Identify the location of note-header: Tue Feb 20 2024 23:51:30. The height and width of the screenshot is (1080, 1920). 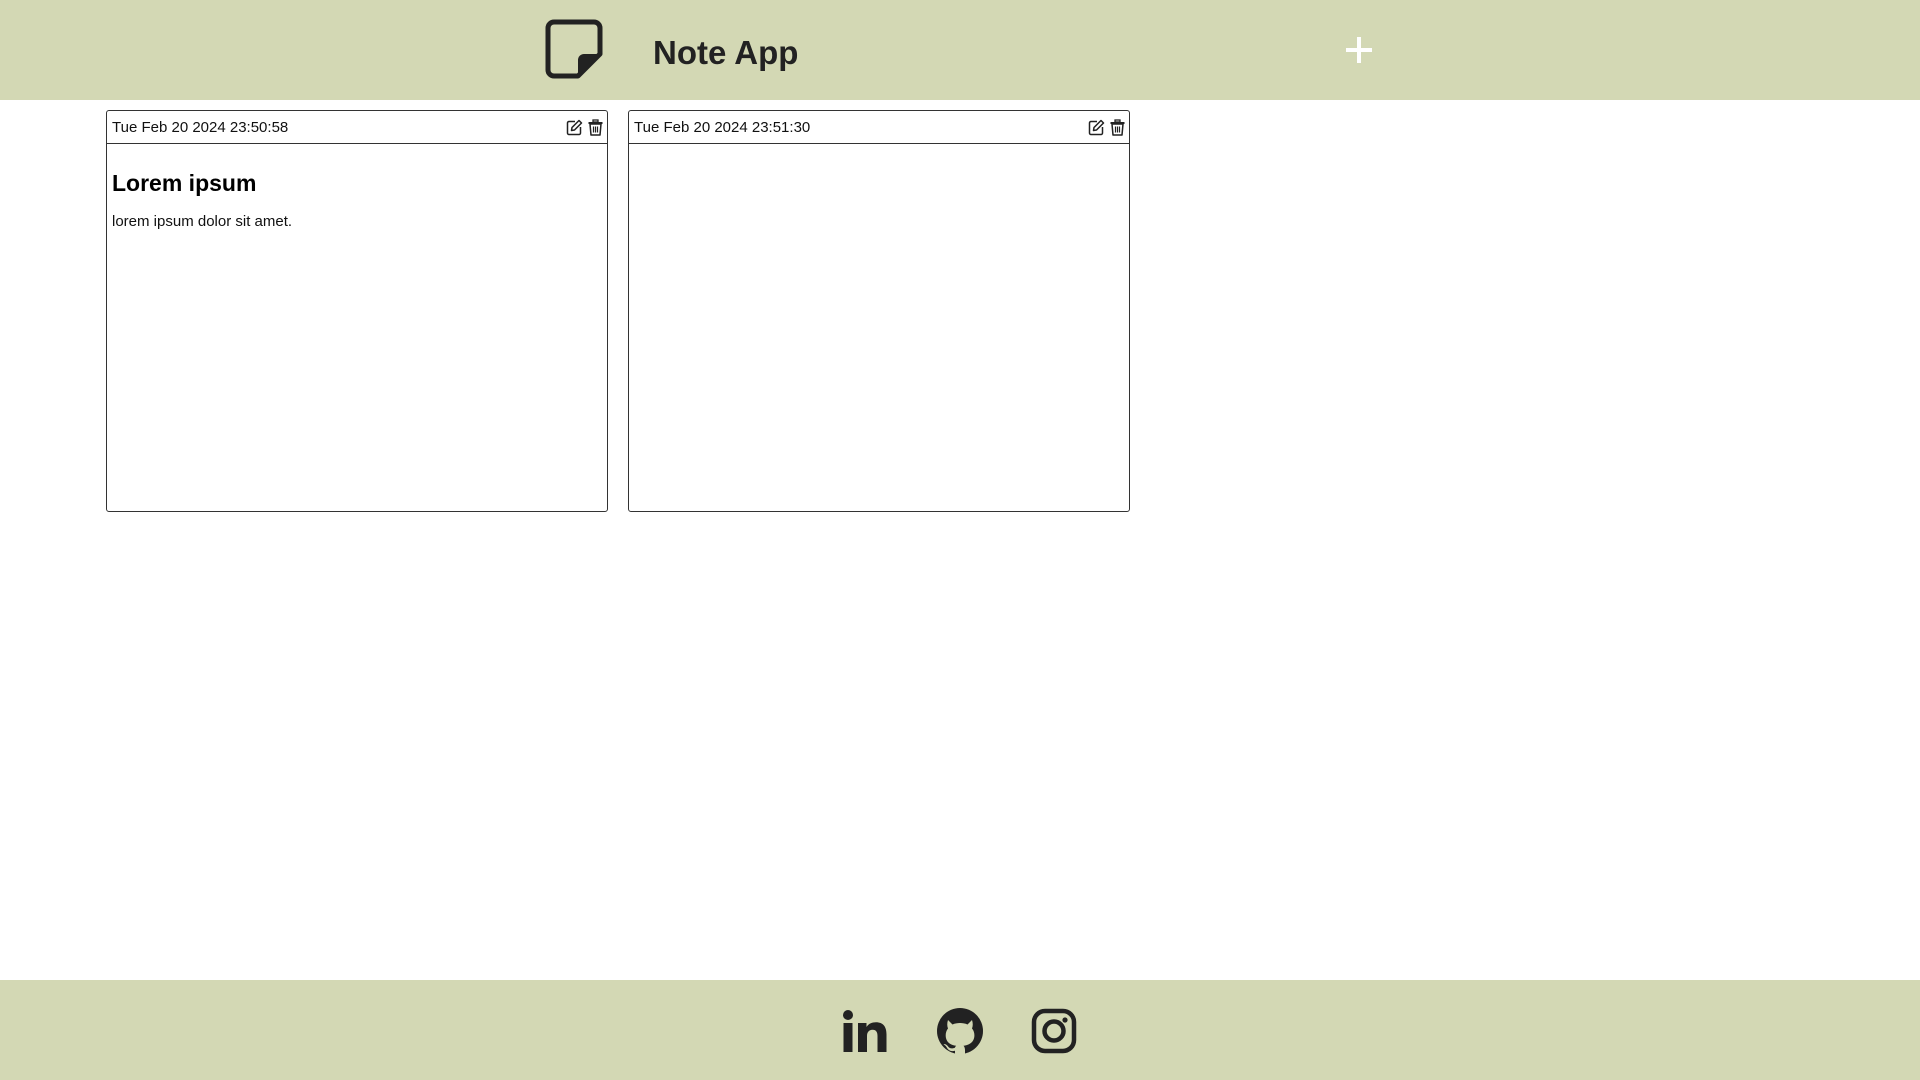
(879, 127).